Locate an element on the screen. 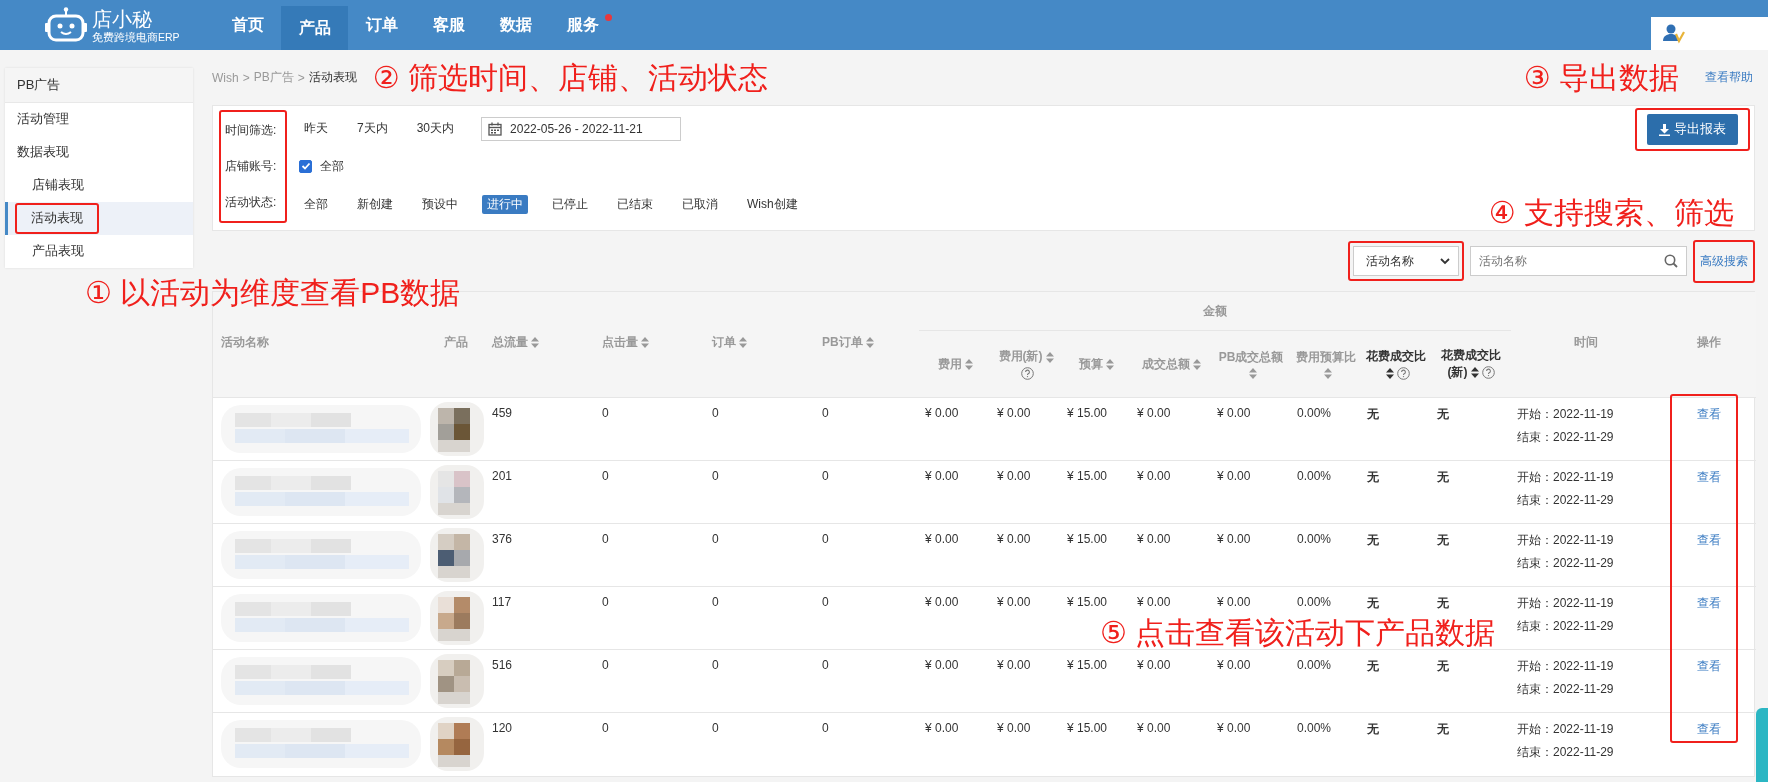 The height and width of the screenshot is (782, 1768). filter-option: 全部 is located at coordinates (316, 204).